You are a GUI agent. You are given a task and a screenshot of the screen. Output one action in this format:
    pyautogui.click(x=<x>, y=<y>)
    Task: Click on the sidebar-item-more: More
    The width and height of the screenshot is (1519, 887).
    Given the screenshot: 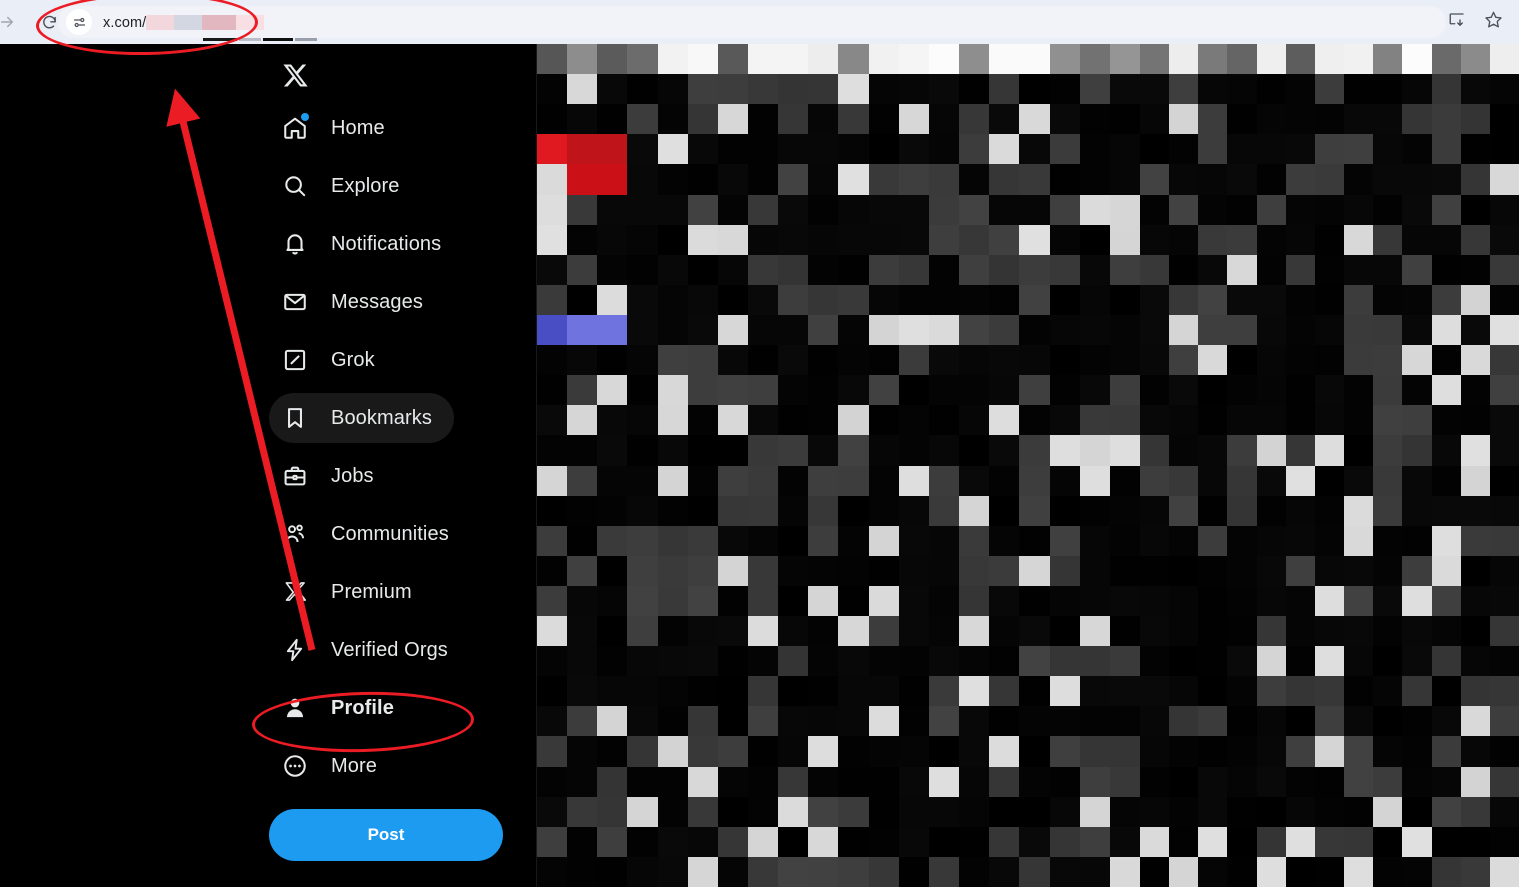 What is the action you would take?
    pyautogui.click(x=334, y=766)
    